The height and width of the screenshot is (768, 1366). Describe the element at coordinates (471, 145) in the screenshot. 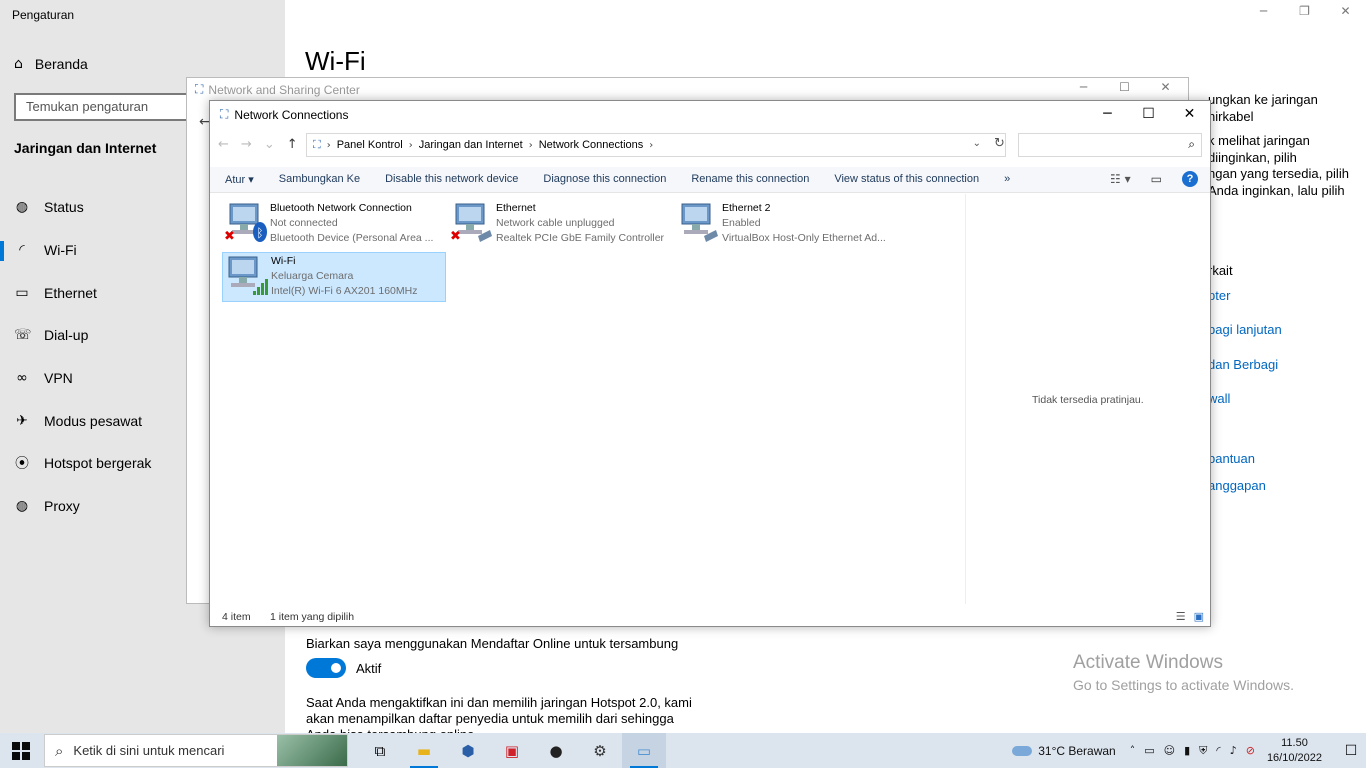

I see `breadcrumb-item: Jaringan dan Internet` at that location.